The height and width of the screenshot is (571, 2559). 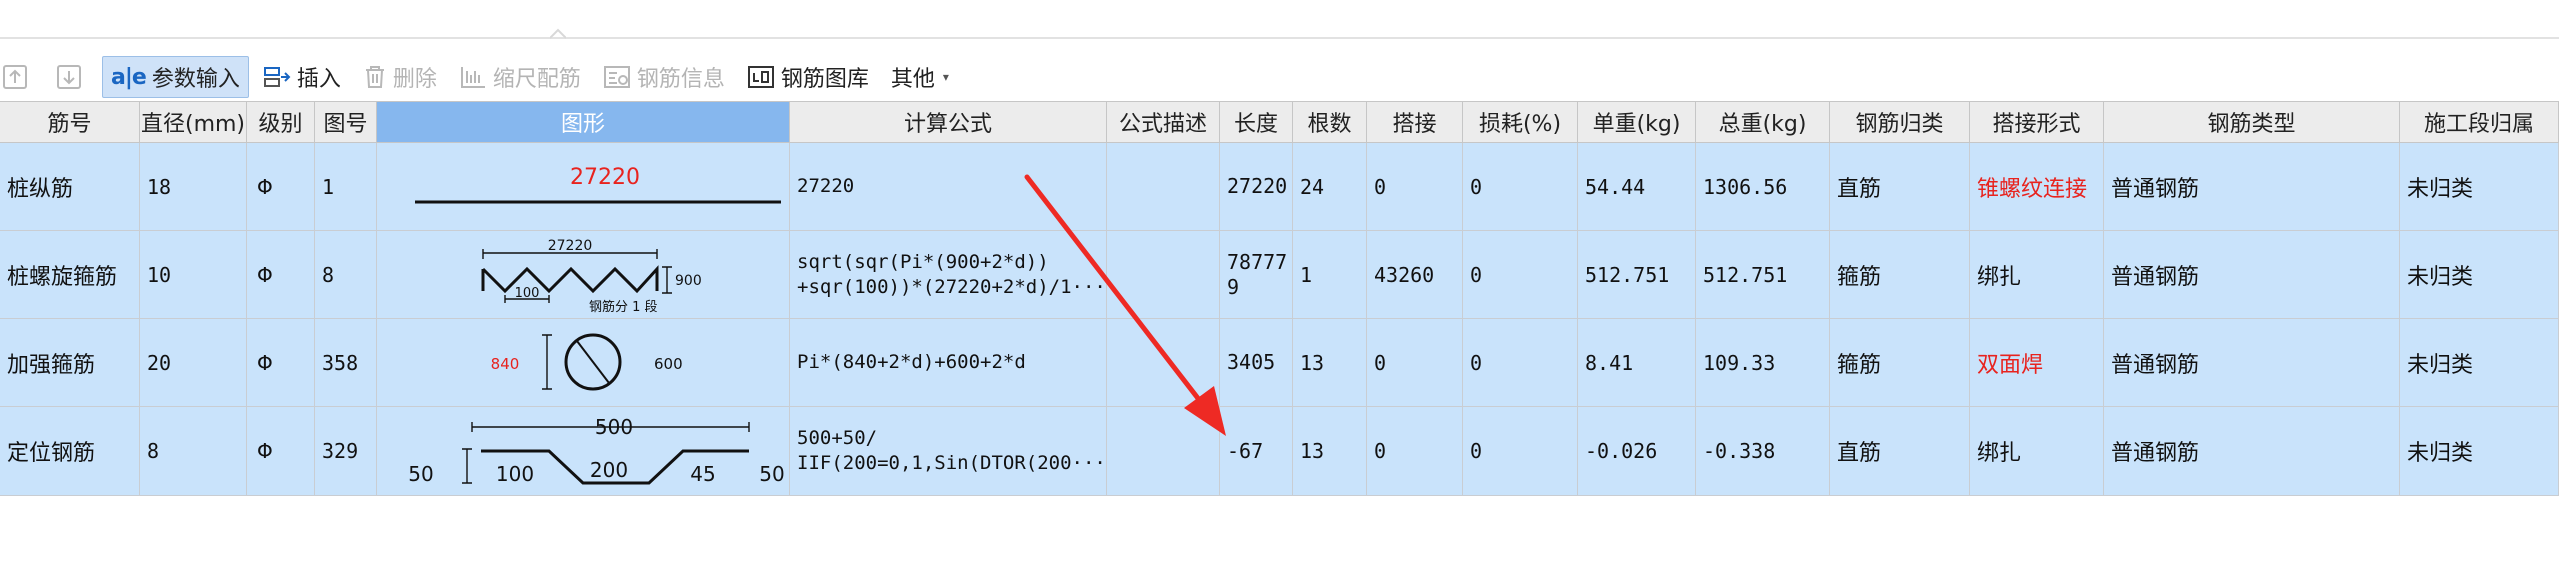 What do you see at coordinates (1763, 187) in the screenshot?
I see `cell-total-weight: 1306.56` at bounding box center [1763, 187].